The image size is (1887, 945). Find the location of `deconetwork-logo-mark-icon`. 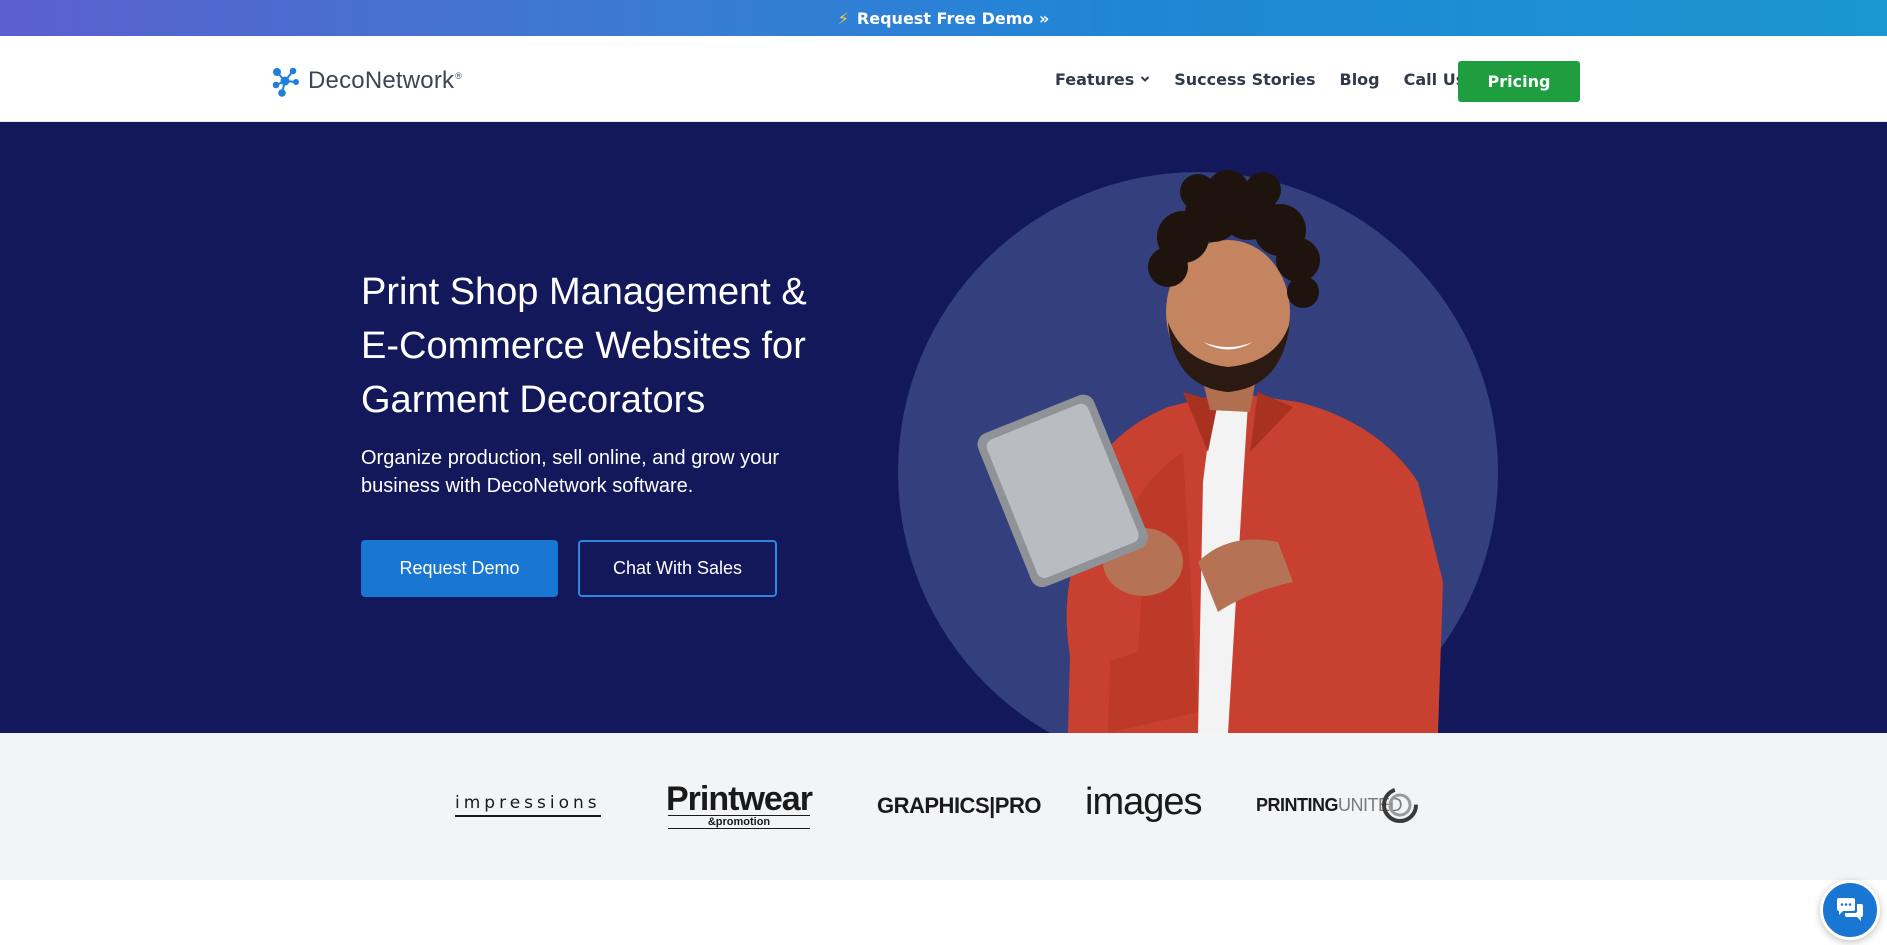

deconetwork-logo-mark-icon is located at coordinates (285, 82).